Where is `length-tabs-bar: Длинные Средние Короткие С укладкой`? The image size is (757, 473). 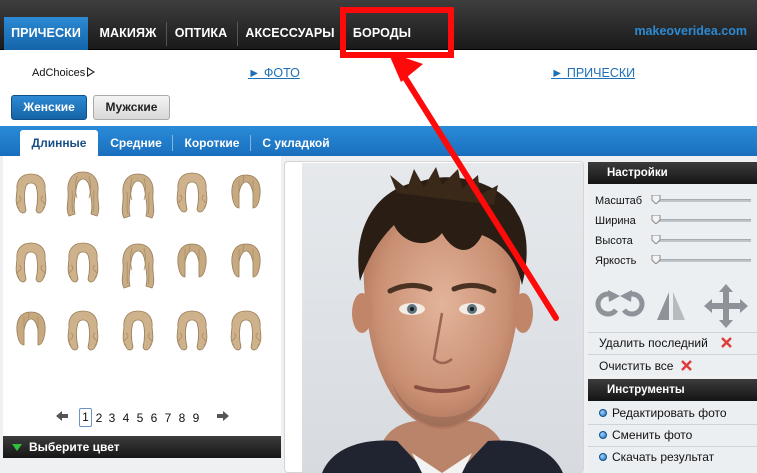 length-tabs-bar: Длинные Средние Короткие С укладкой is located at coordinates (378, 141).